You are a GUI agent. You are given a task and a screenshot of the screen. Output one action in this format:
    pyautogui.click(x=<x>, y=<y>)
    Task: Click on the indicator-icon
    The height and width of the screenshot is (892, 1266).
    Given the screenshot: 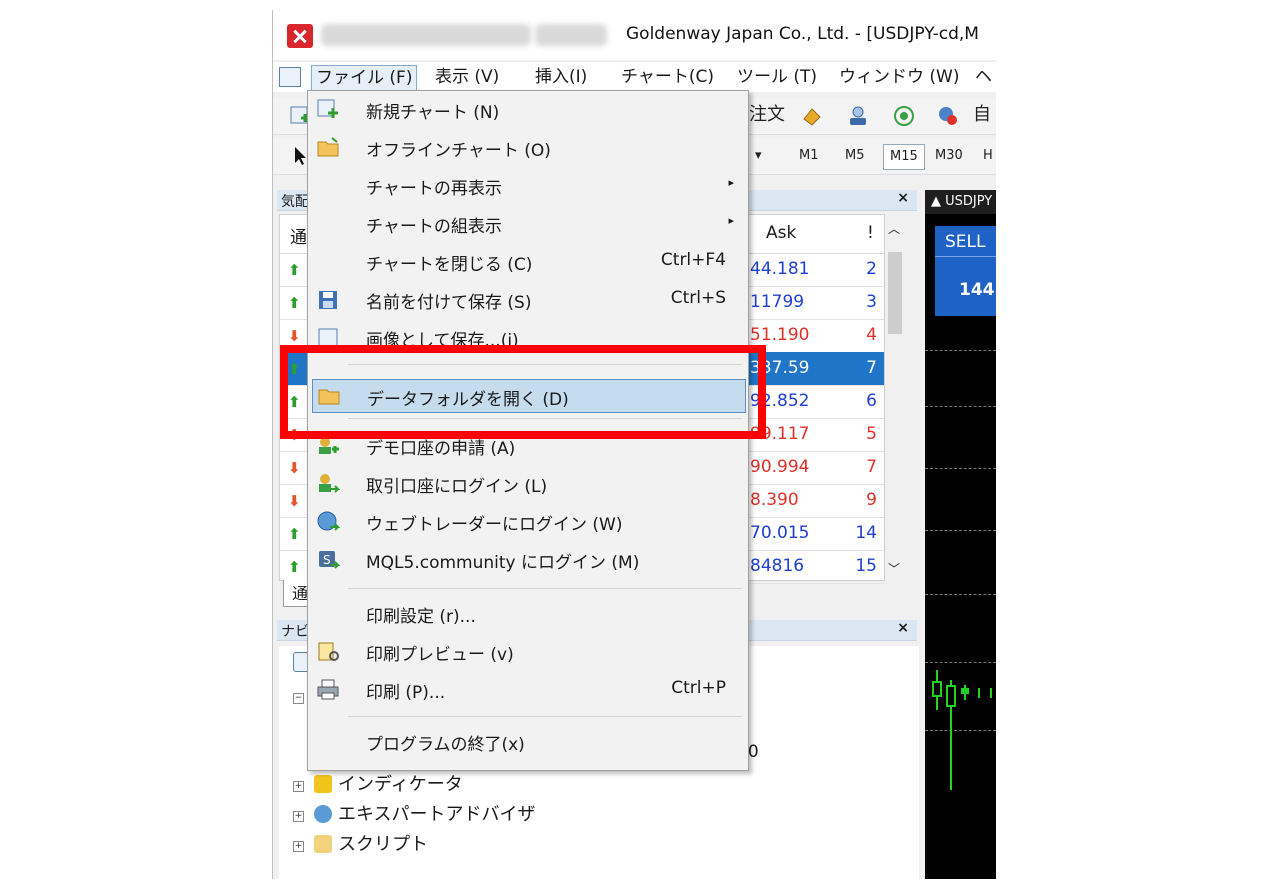 What is the action you would take?
    pyautogui.click(x=323, y=784)
    